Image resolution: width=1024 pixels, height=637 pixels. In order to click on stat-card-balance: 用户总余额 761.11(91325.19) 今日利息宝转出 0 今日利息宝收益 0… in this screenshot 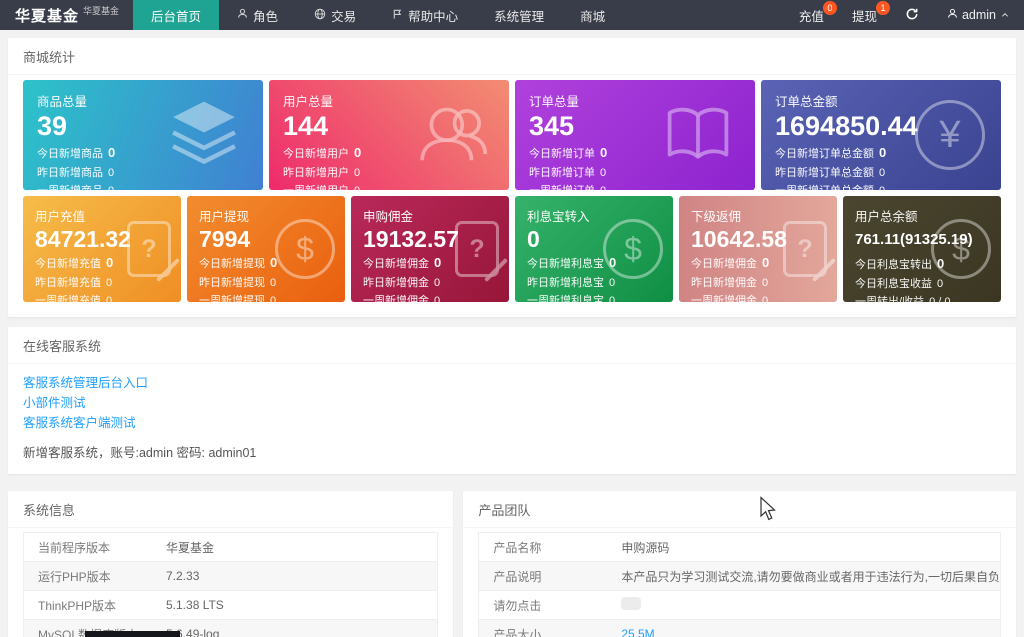, I will do `click(922, 249)`.